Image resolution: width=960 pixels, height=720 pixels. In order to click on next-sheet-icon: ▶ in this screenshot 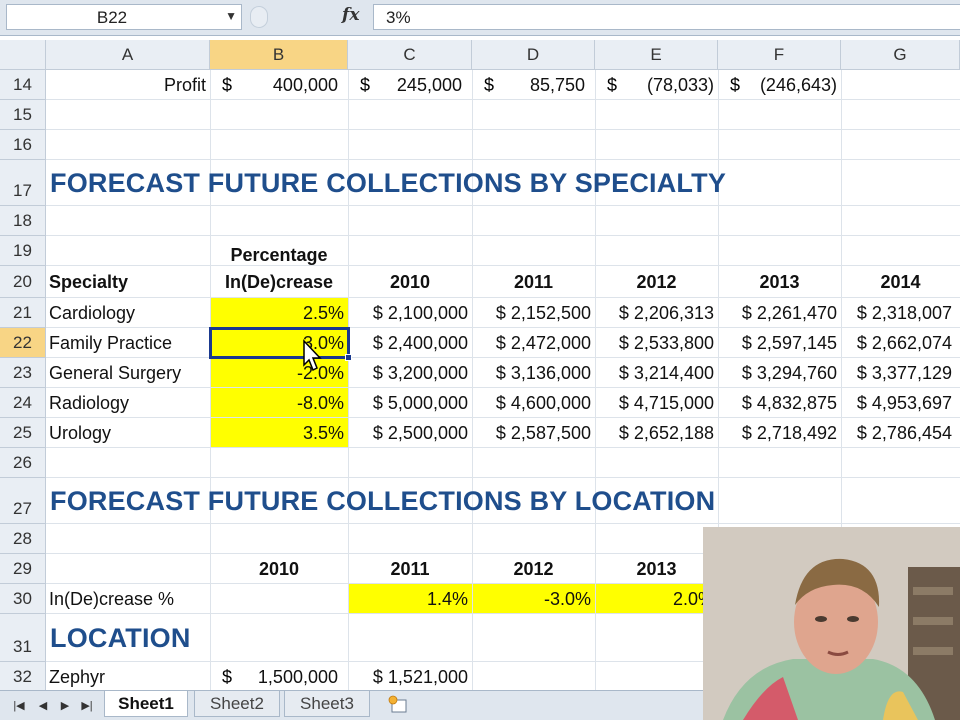, I will do `click(65, 705)`.